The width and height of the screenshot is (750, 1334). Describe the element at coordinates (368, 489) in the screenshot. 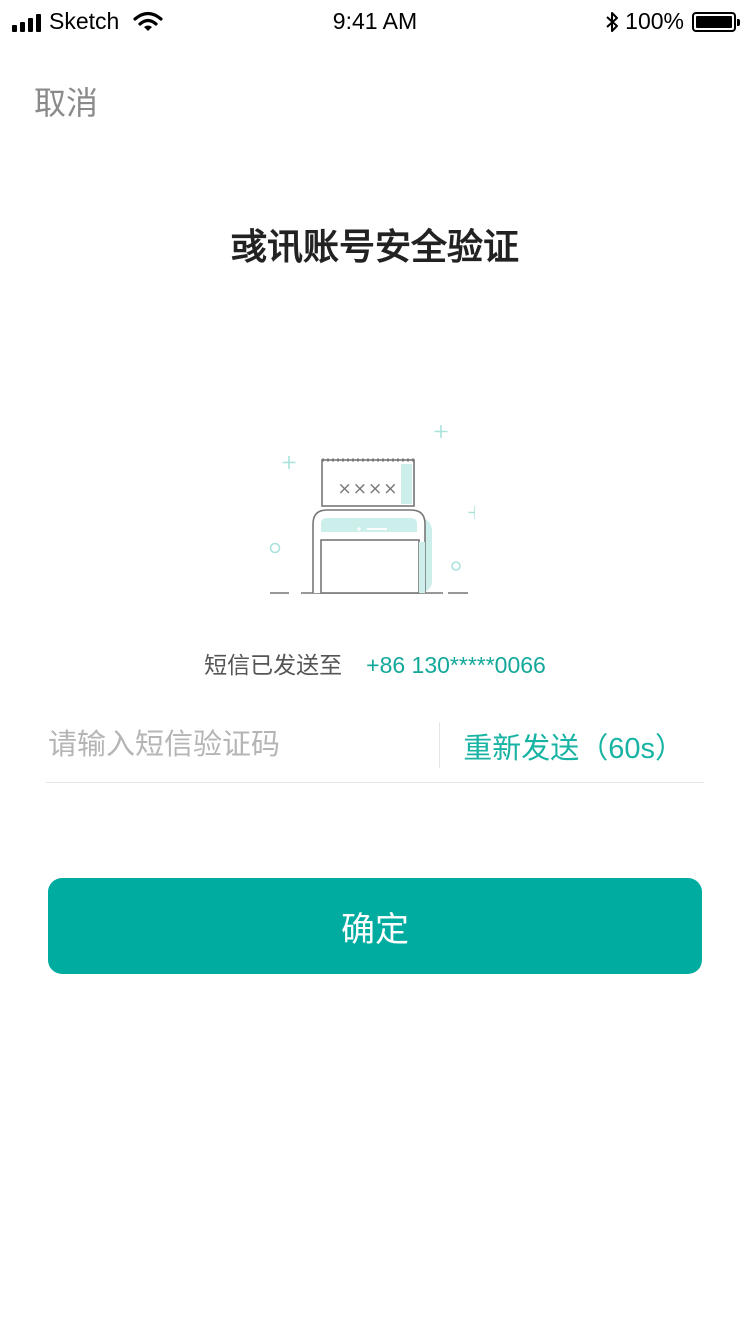

I see `sms-code-text: ××××` at that location.